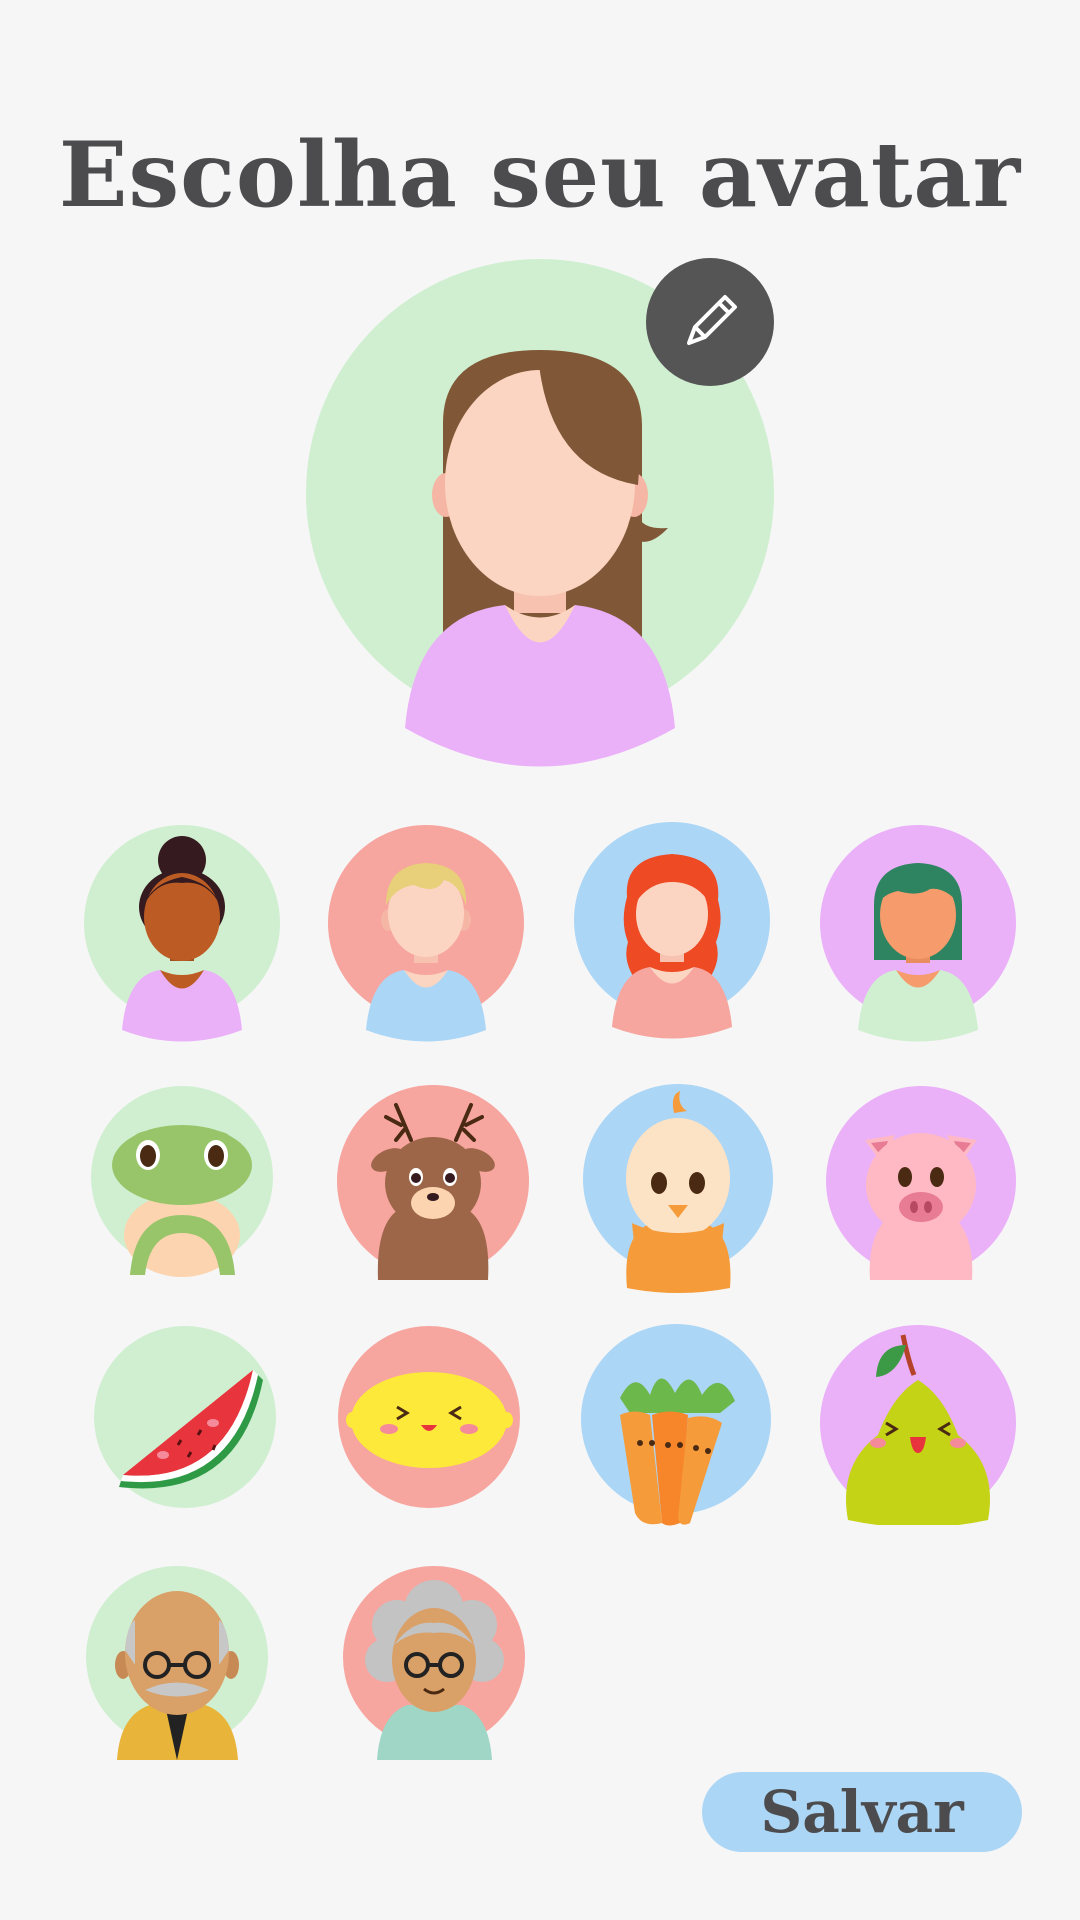 The image size is (1080, 1920). What do you see at coordinates (677, 1425) in the screenshot?
I see `avatar-option-carrots` at bounding box center [677, 1425].